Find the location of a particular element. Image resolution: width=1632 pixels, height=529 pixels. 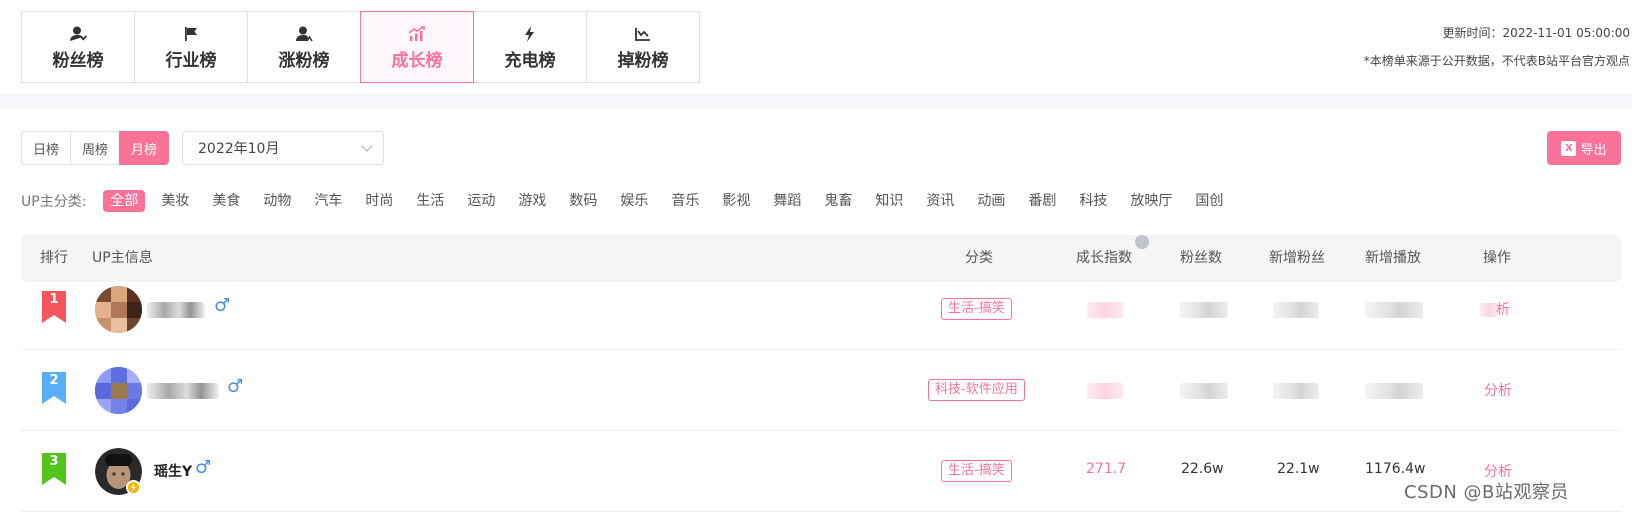

tab-label: 掉粉榜 is located at coordinates (643, 60).